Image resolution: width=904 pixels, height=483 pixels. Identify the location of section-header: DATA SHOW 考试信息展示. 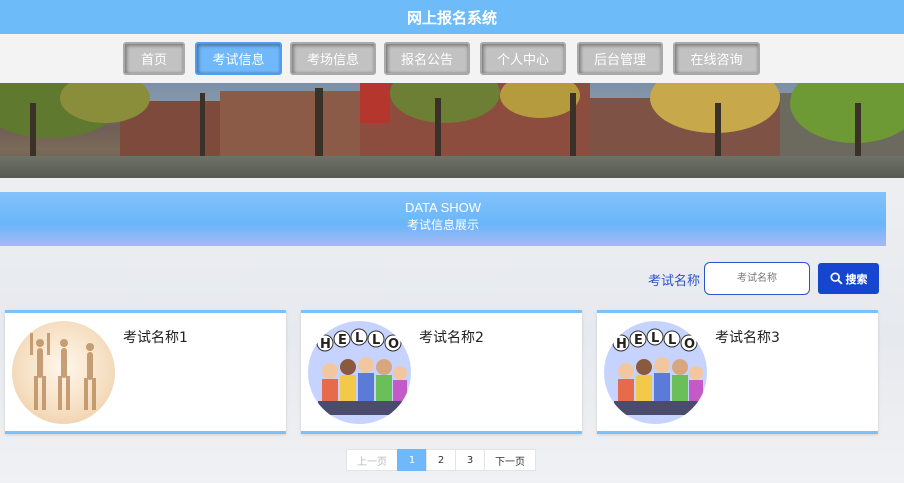
(443, 219).